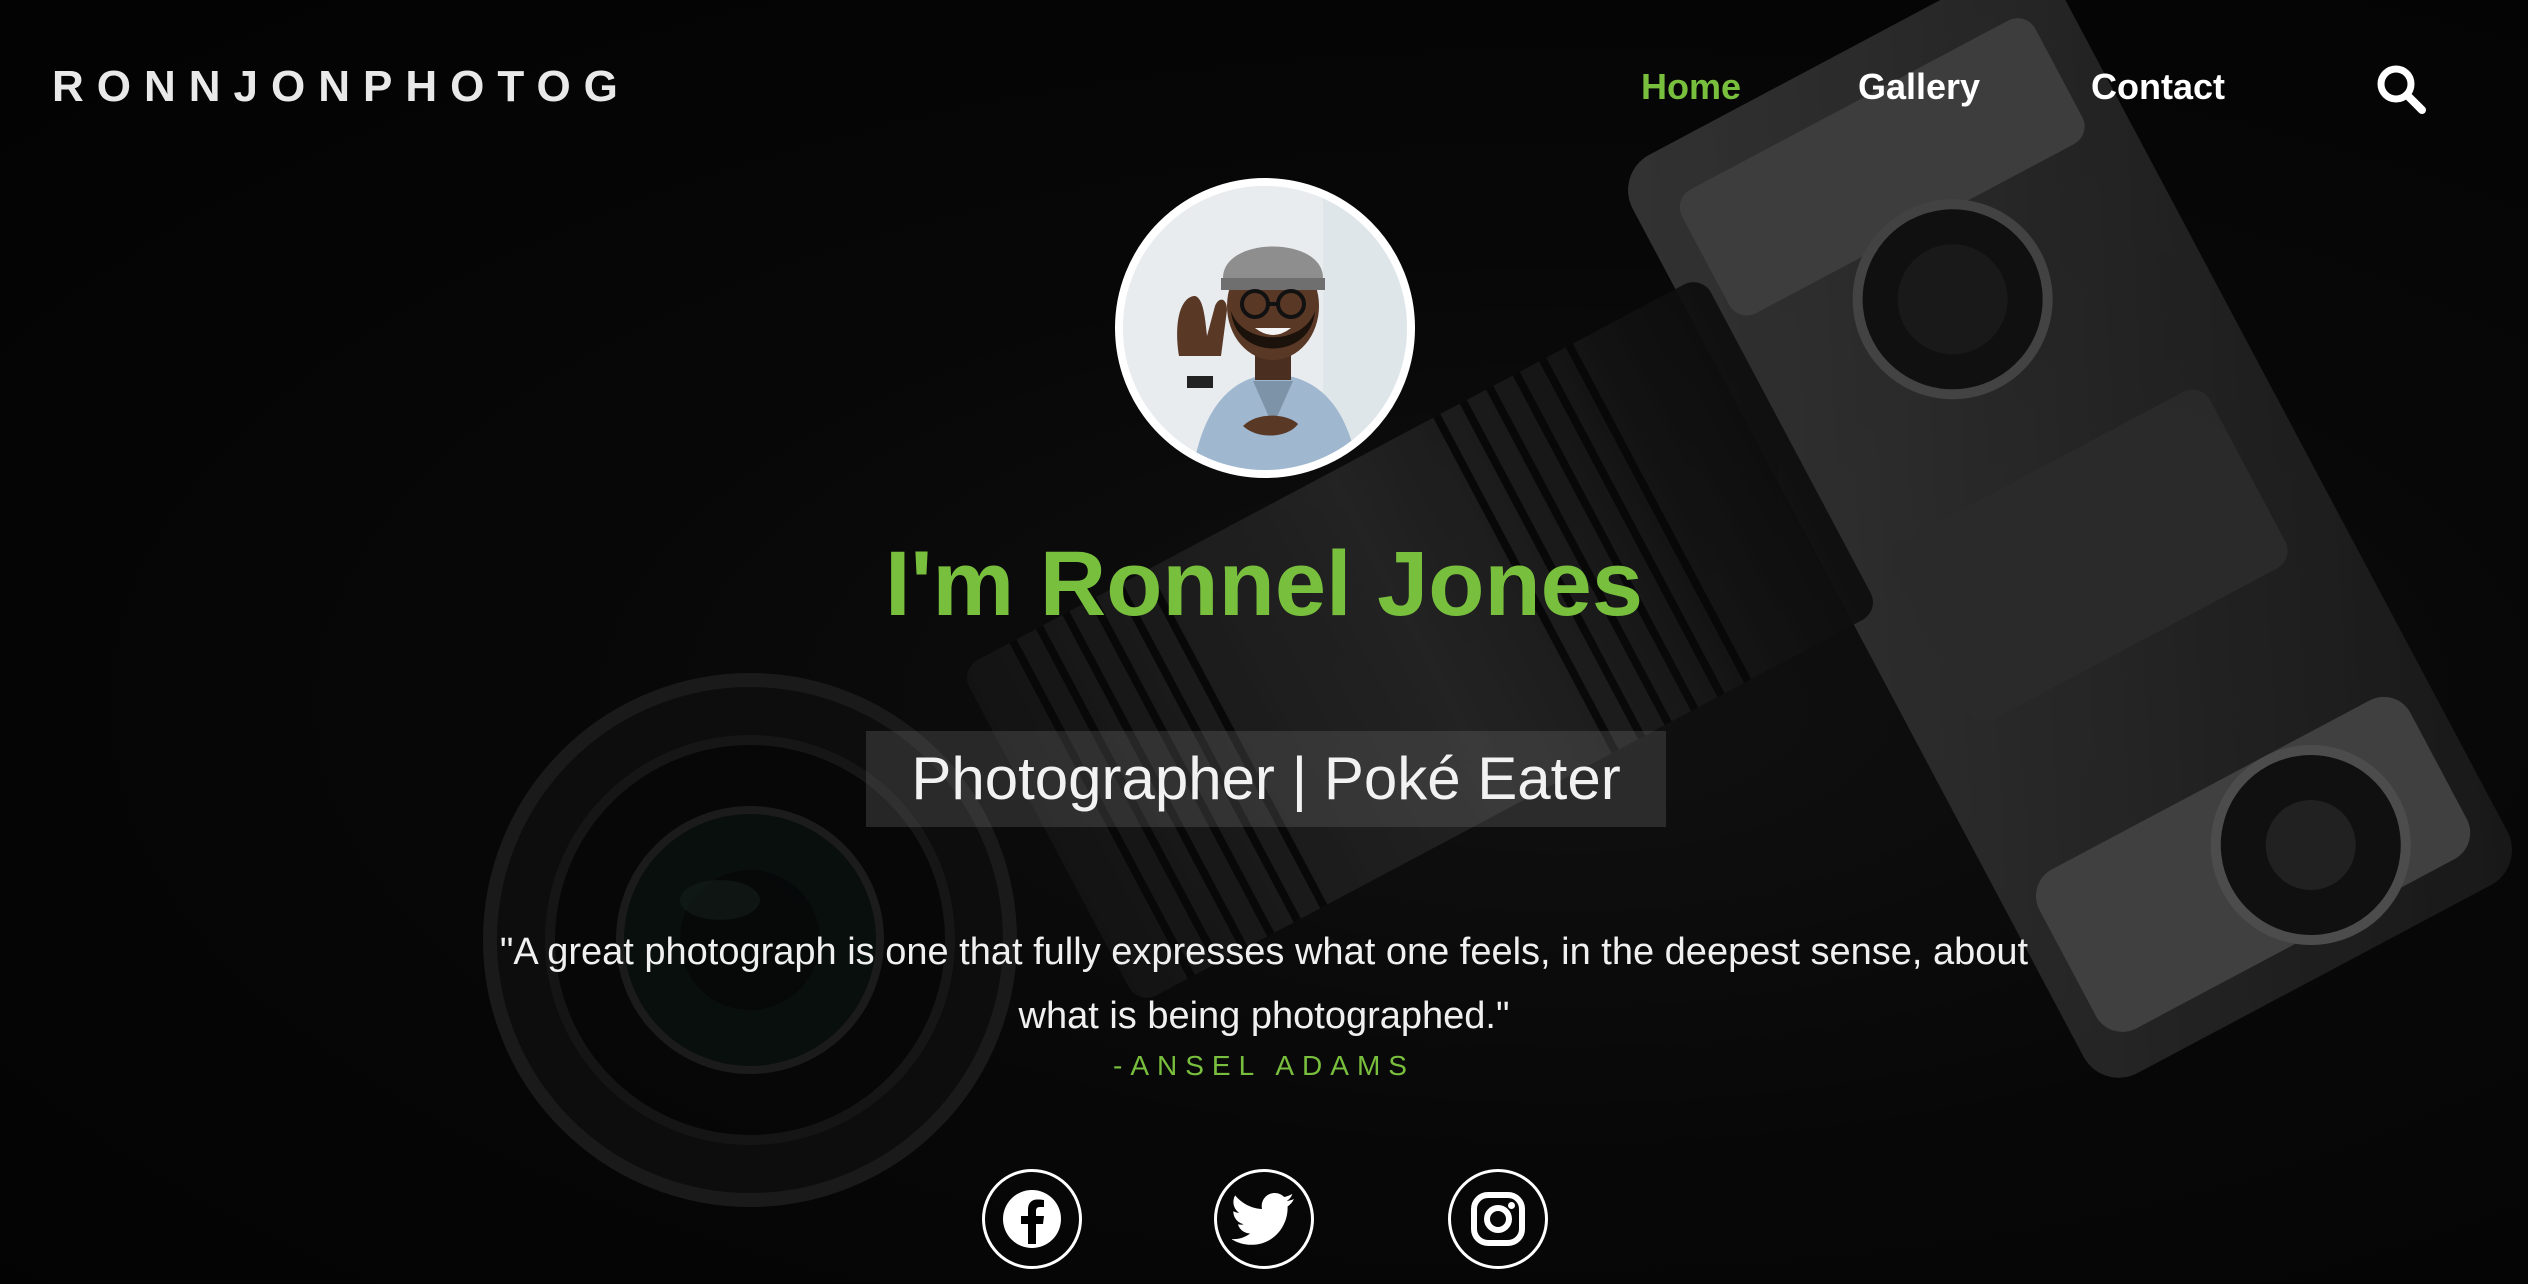 The image size is (2528, 1284). Describe the element at coordinates (1919, 87) in the screenshot. I see `nav-gallery: Gallery` at that location.